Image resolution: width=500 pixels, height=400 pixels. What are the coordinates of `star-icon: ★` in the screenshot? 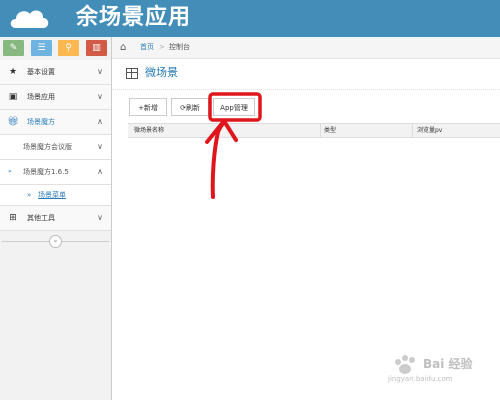 It's located at (13, 72).